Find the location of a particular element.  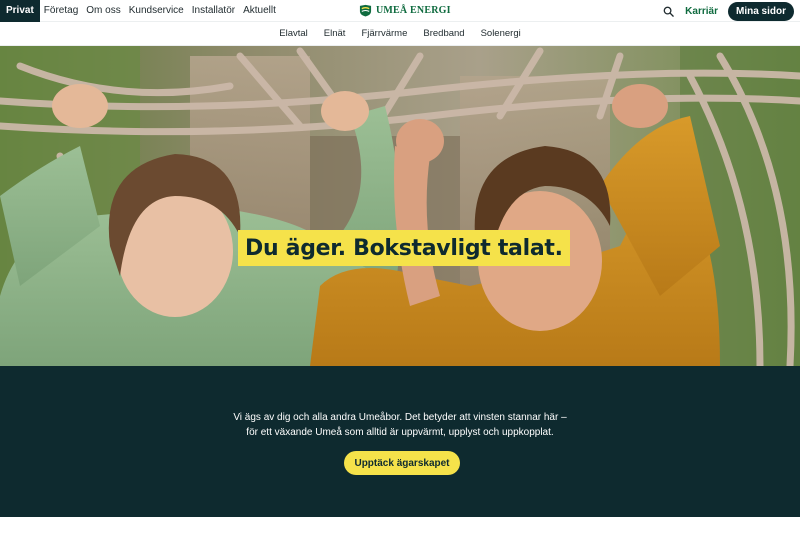

header-tools: Karriär Mina sidor is located at coordinates (727, 11).